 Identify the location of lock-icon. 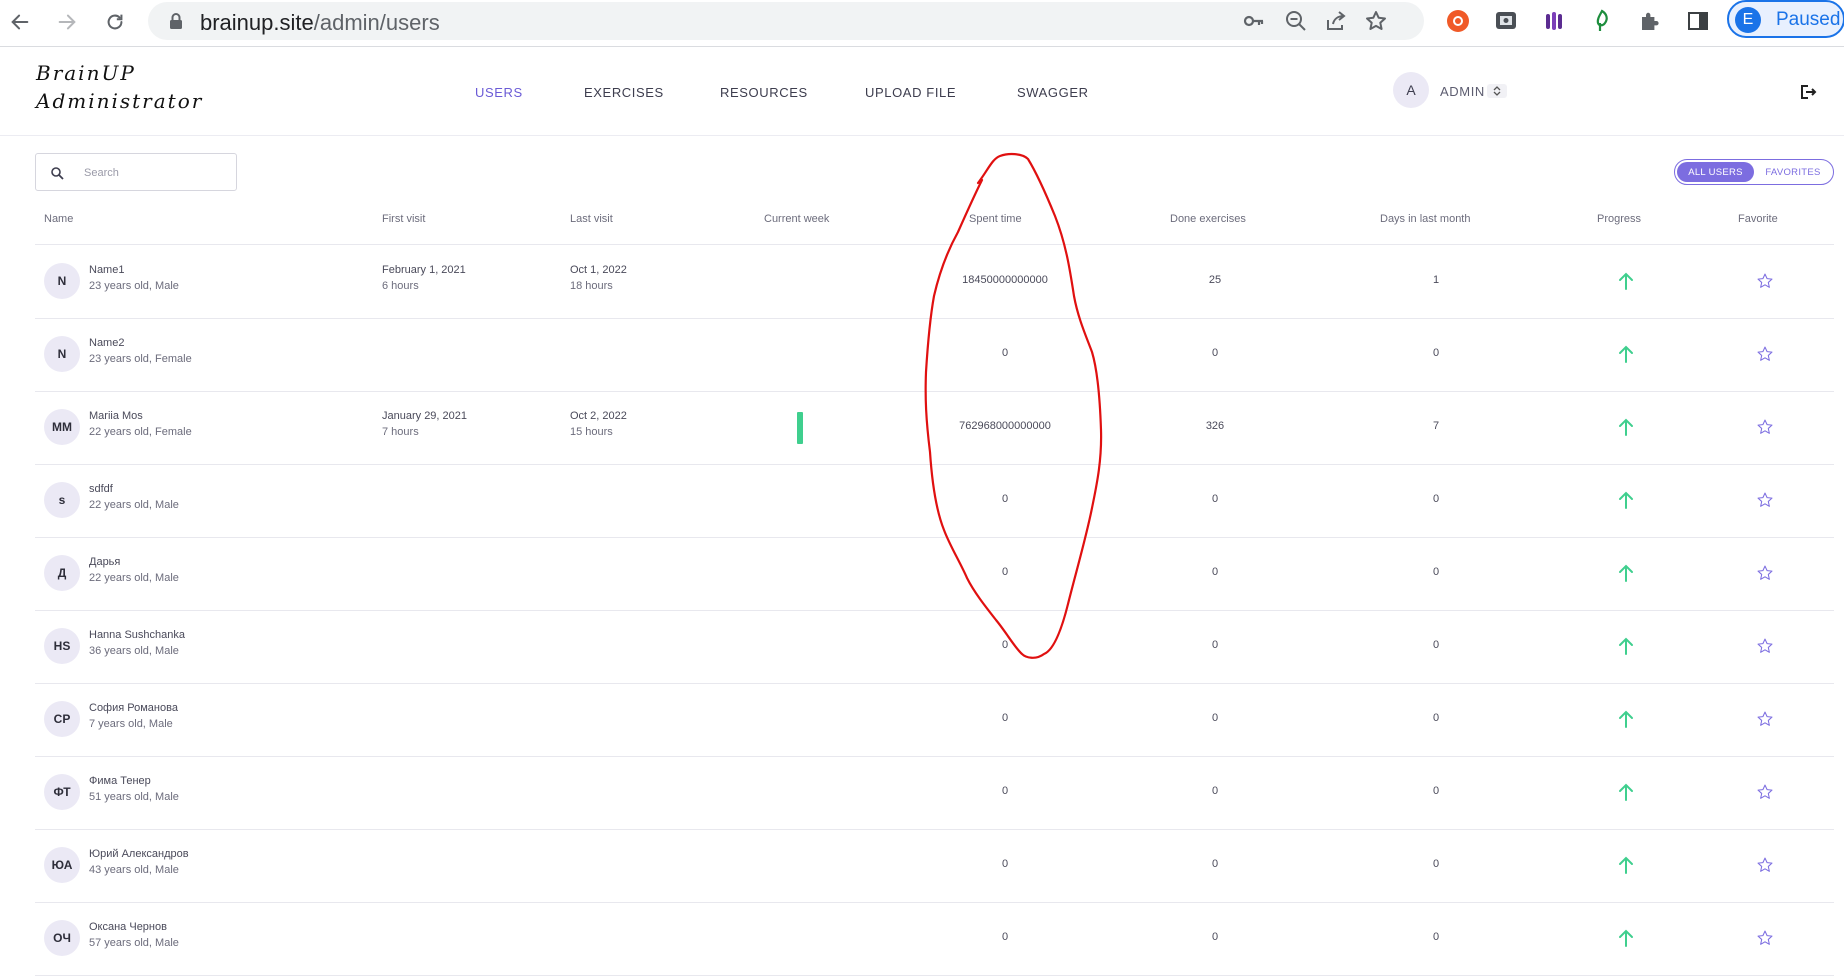
(176, 21).